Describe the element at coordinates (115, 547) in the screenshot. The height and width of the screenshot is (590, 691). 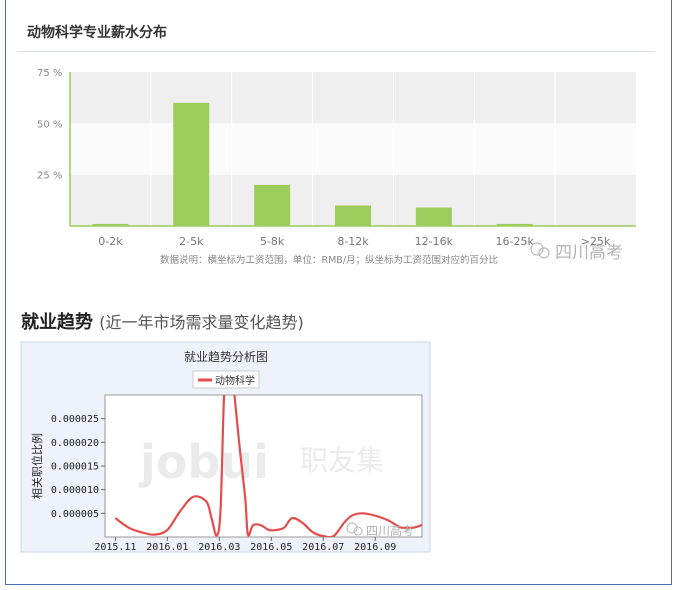
I see `x-tick-label: 2015.11` at that location.